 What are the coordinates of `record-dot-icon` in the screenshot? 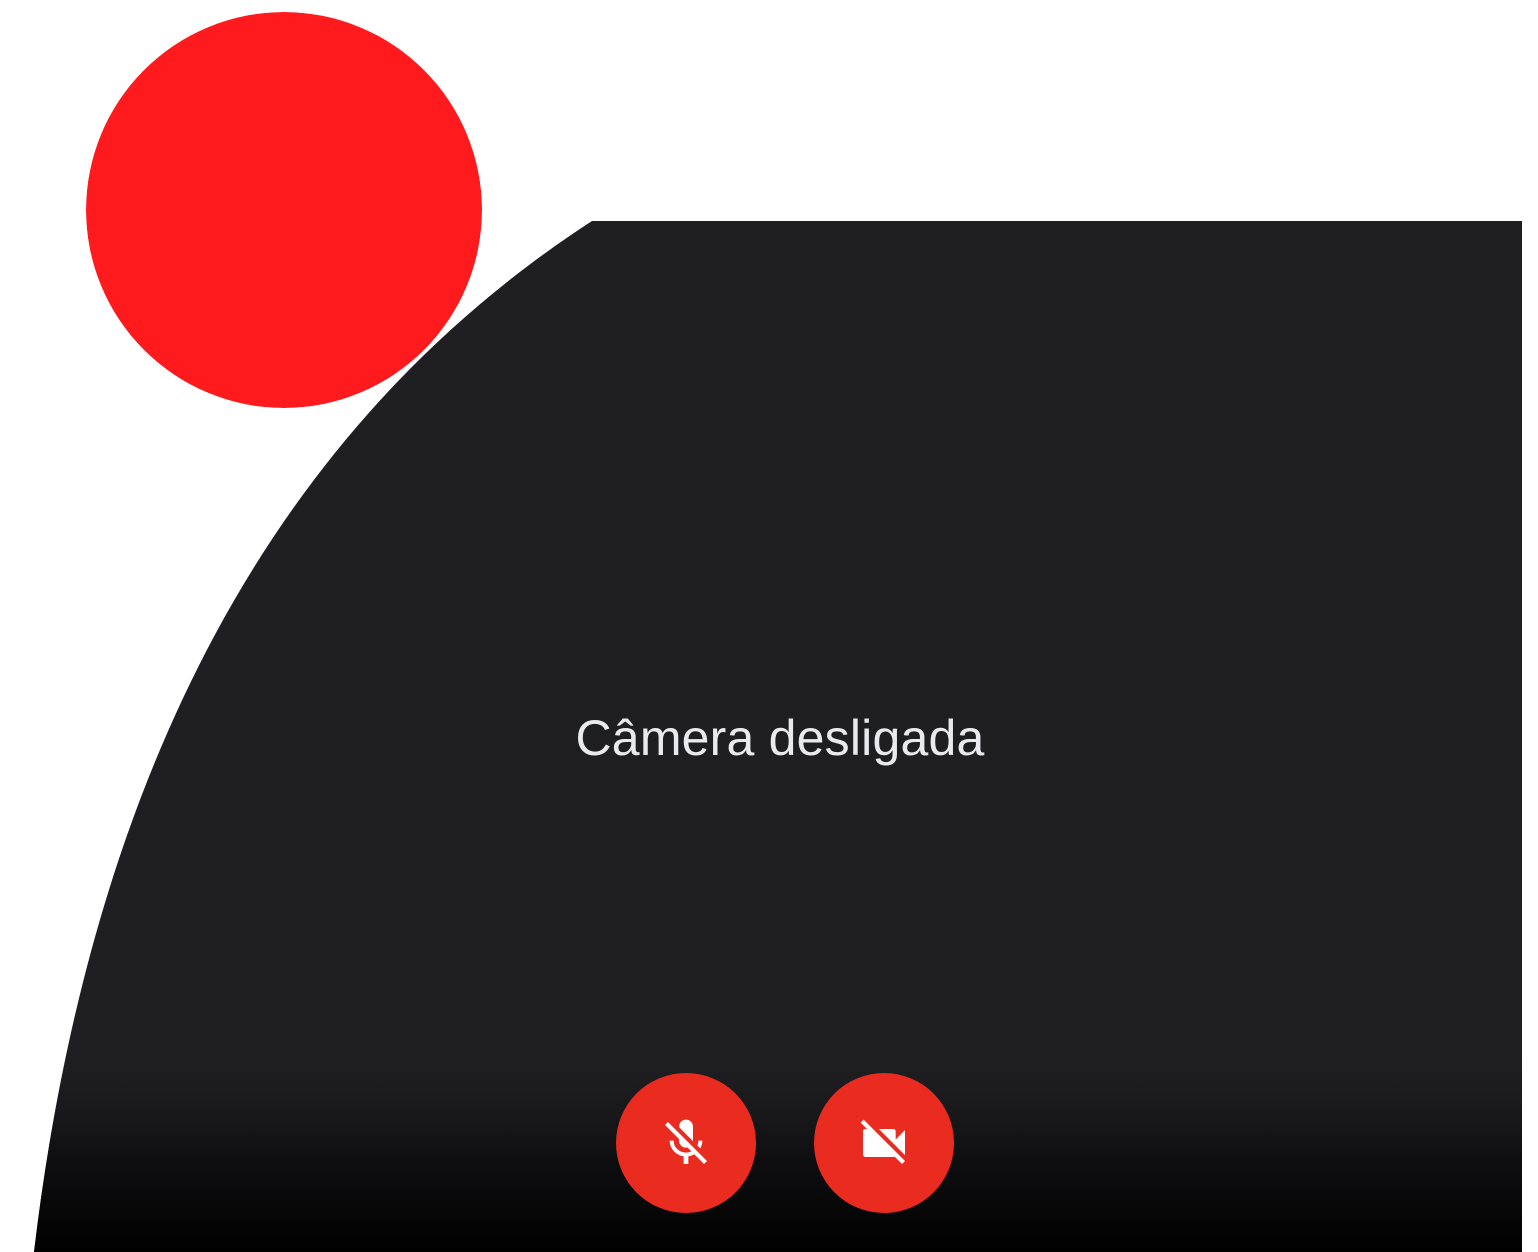 It's located at (284, 210).